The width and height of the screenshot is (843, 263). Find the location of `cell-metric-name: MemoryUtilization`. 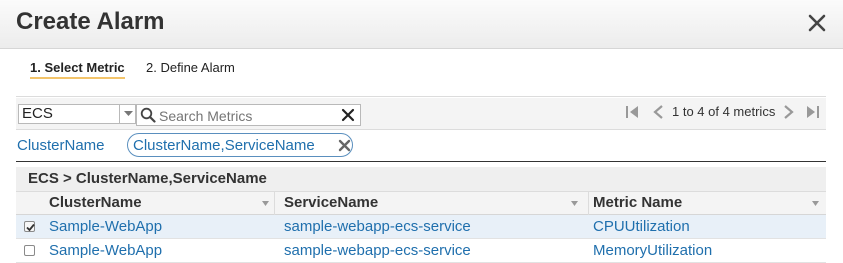

cell-metric-name: MemoryUtilization is located at coordinates (652, 250).